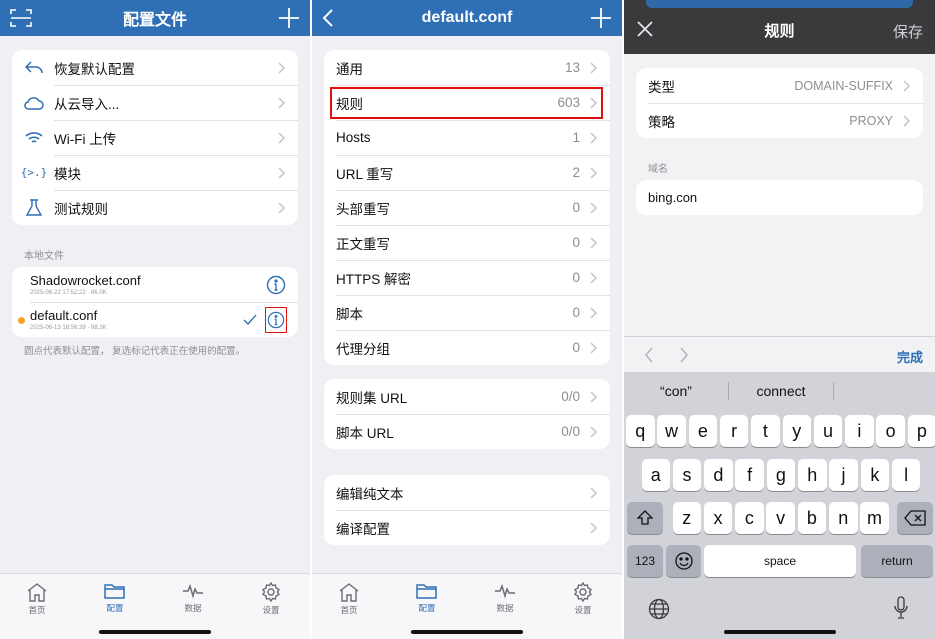 The image size is (935, 639). Describe the element at coordinates (828, 431) in the screenshot. I see `key-u: u` at that location.